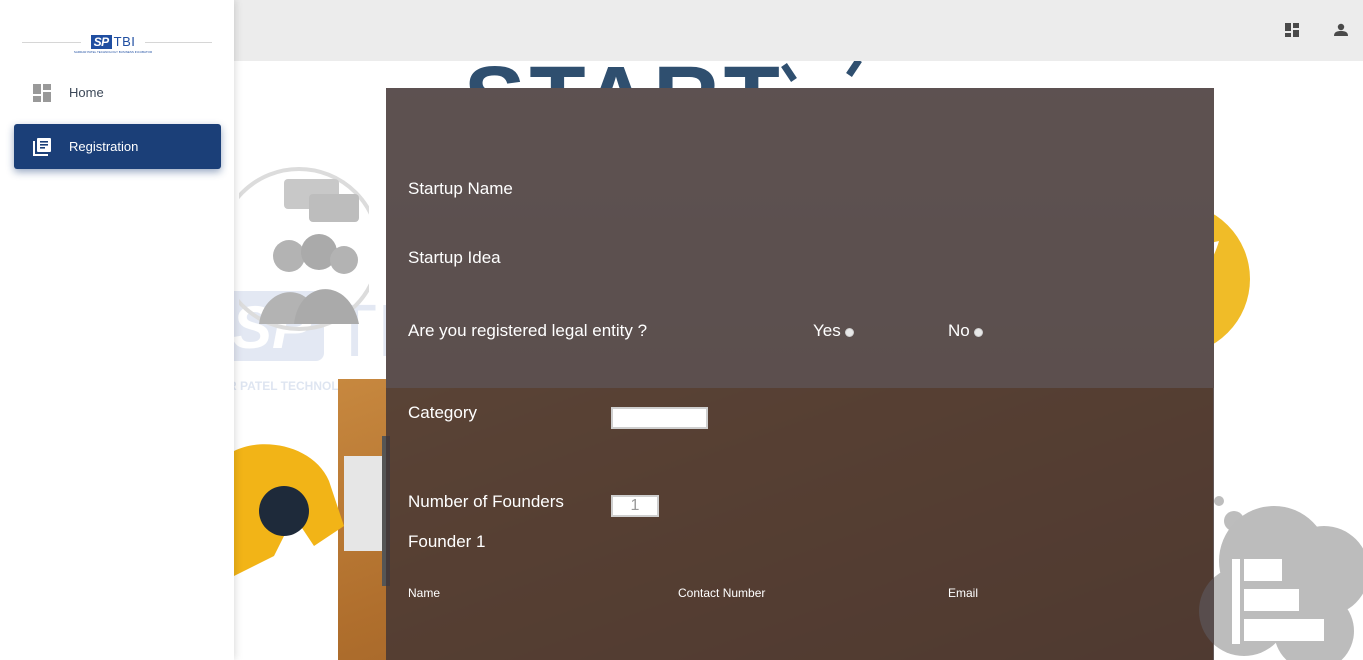 Image resolution: width=1363 pixels, height=660 pixels. I want to click on registered-yes-label: Yes, so click(827, 330).